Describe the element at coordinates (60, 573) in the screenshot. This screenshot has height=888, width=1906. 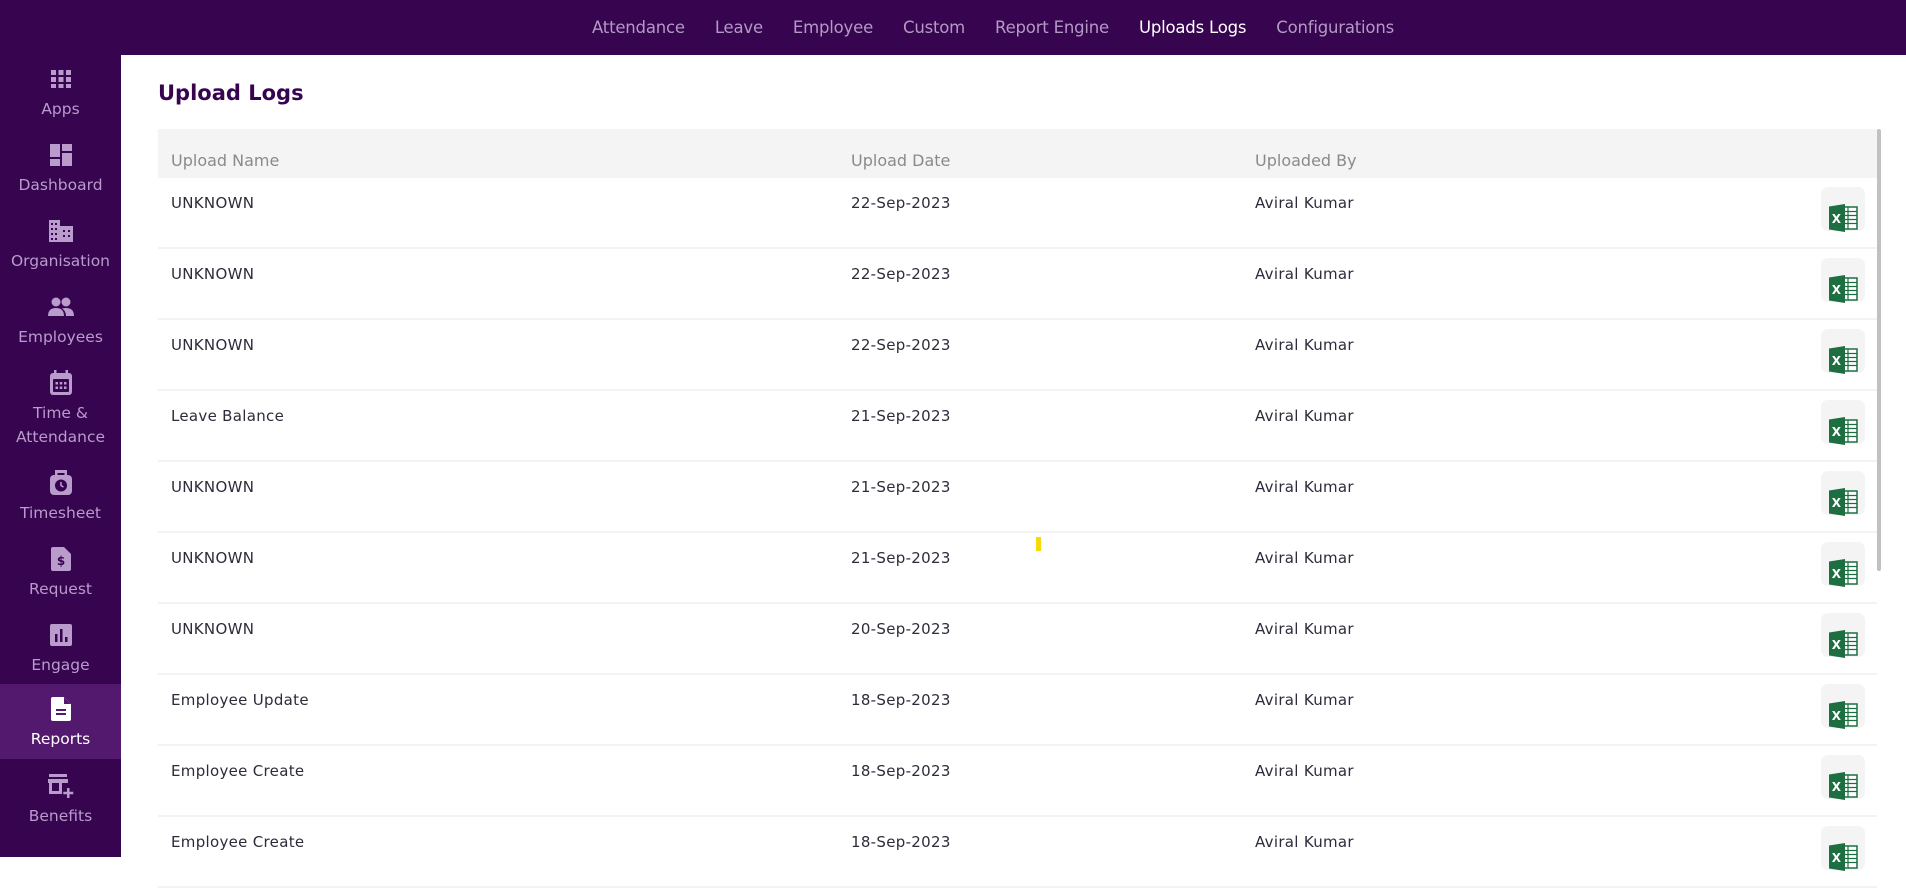
I see `sidebar-item-request: $ Request` at that location.